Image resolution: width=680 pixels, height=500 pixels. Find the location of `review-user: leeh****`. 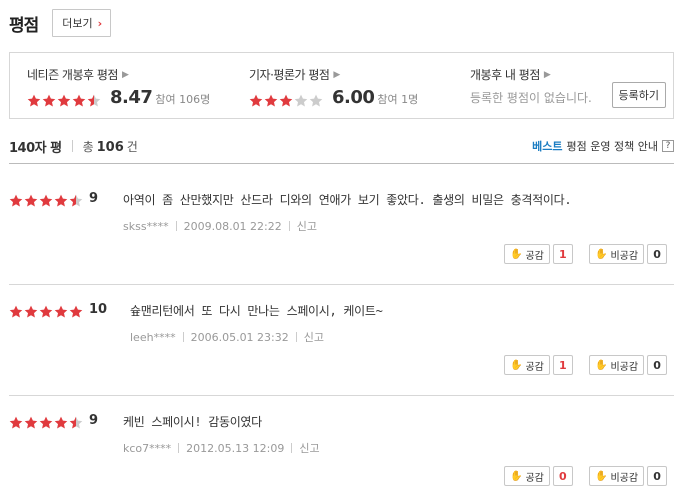

review-user: leeh**** is located at coordinates (153, 337).